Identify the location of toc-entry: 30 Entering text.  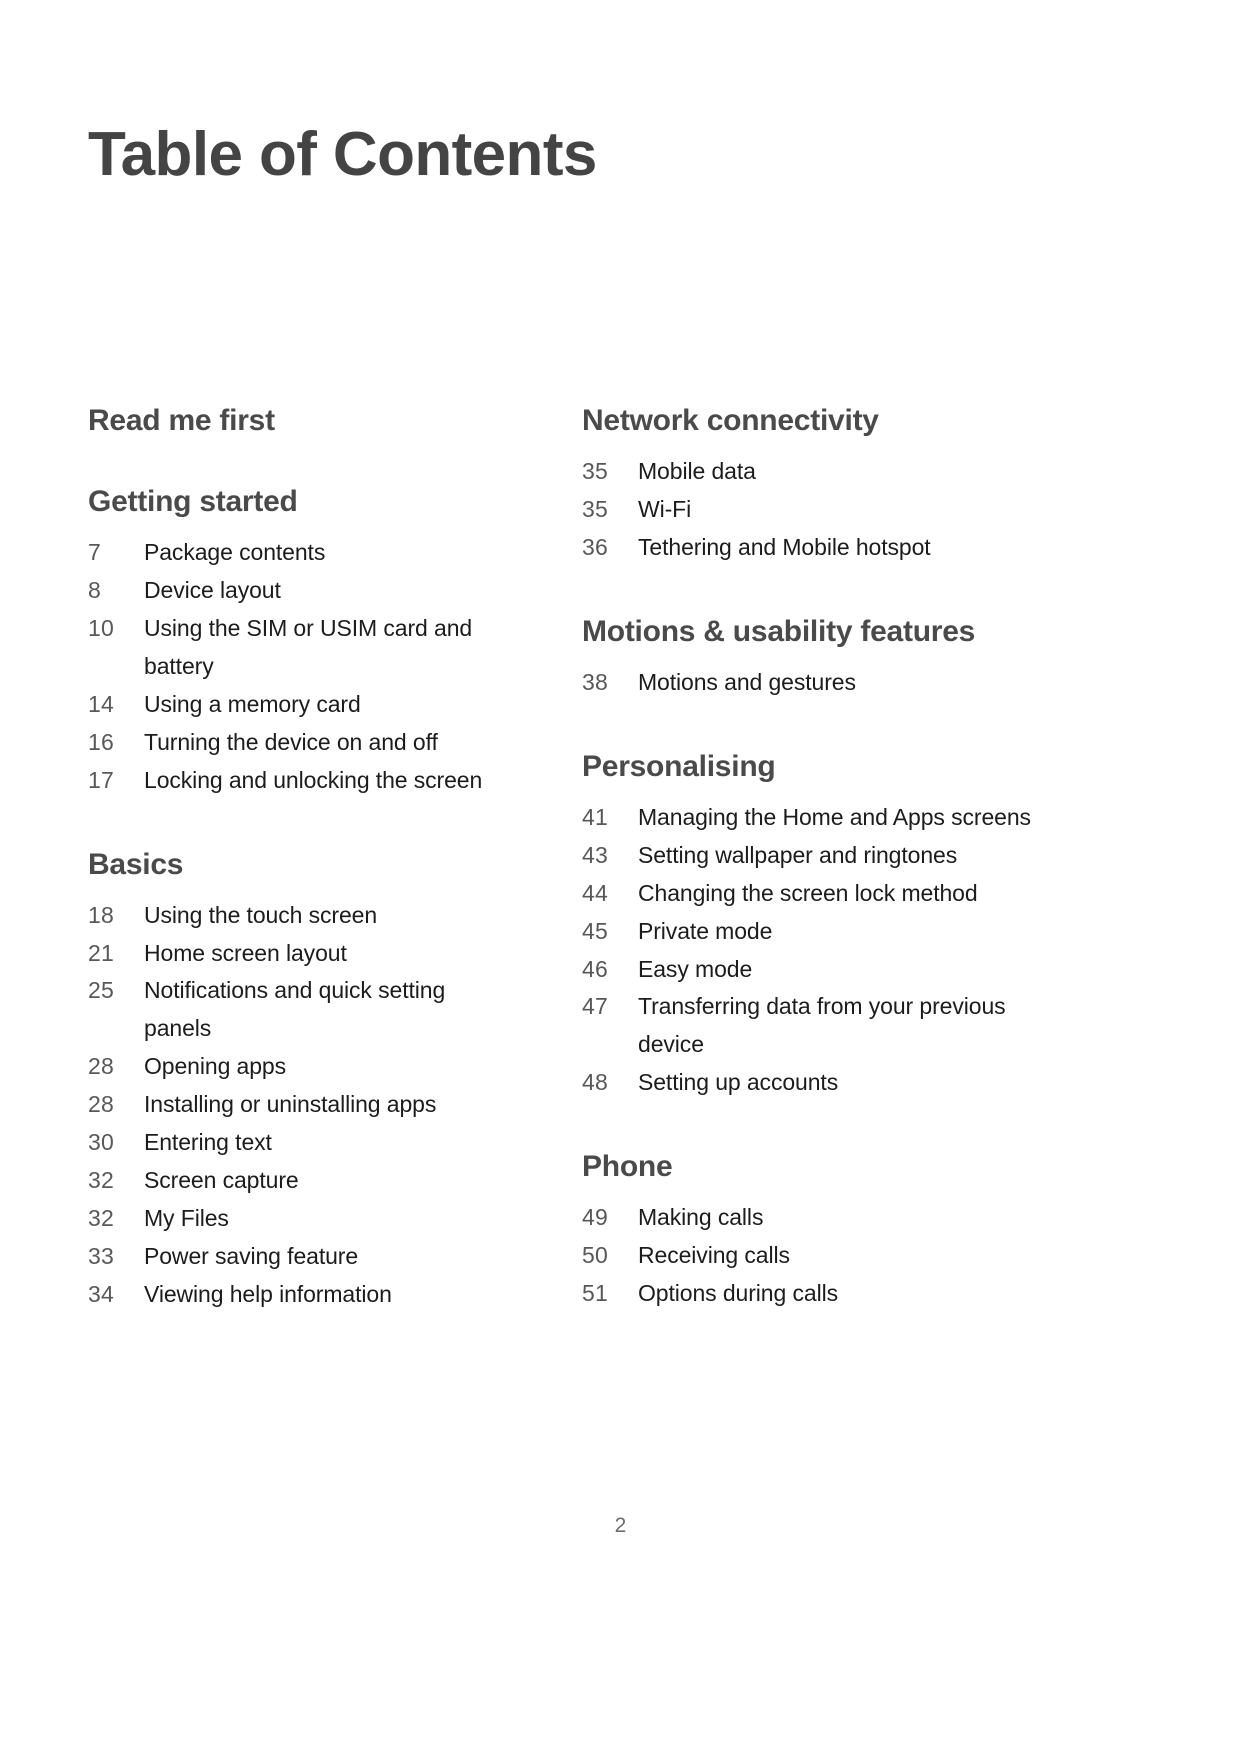
(294, 1143).